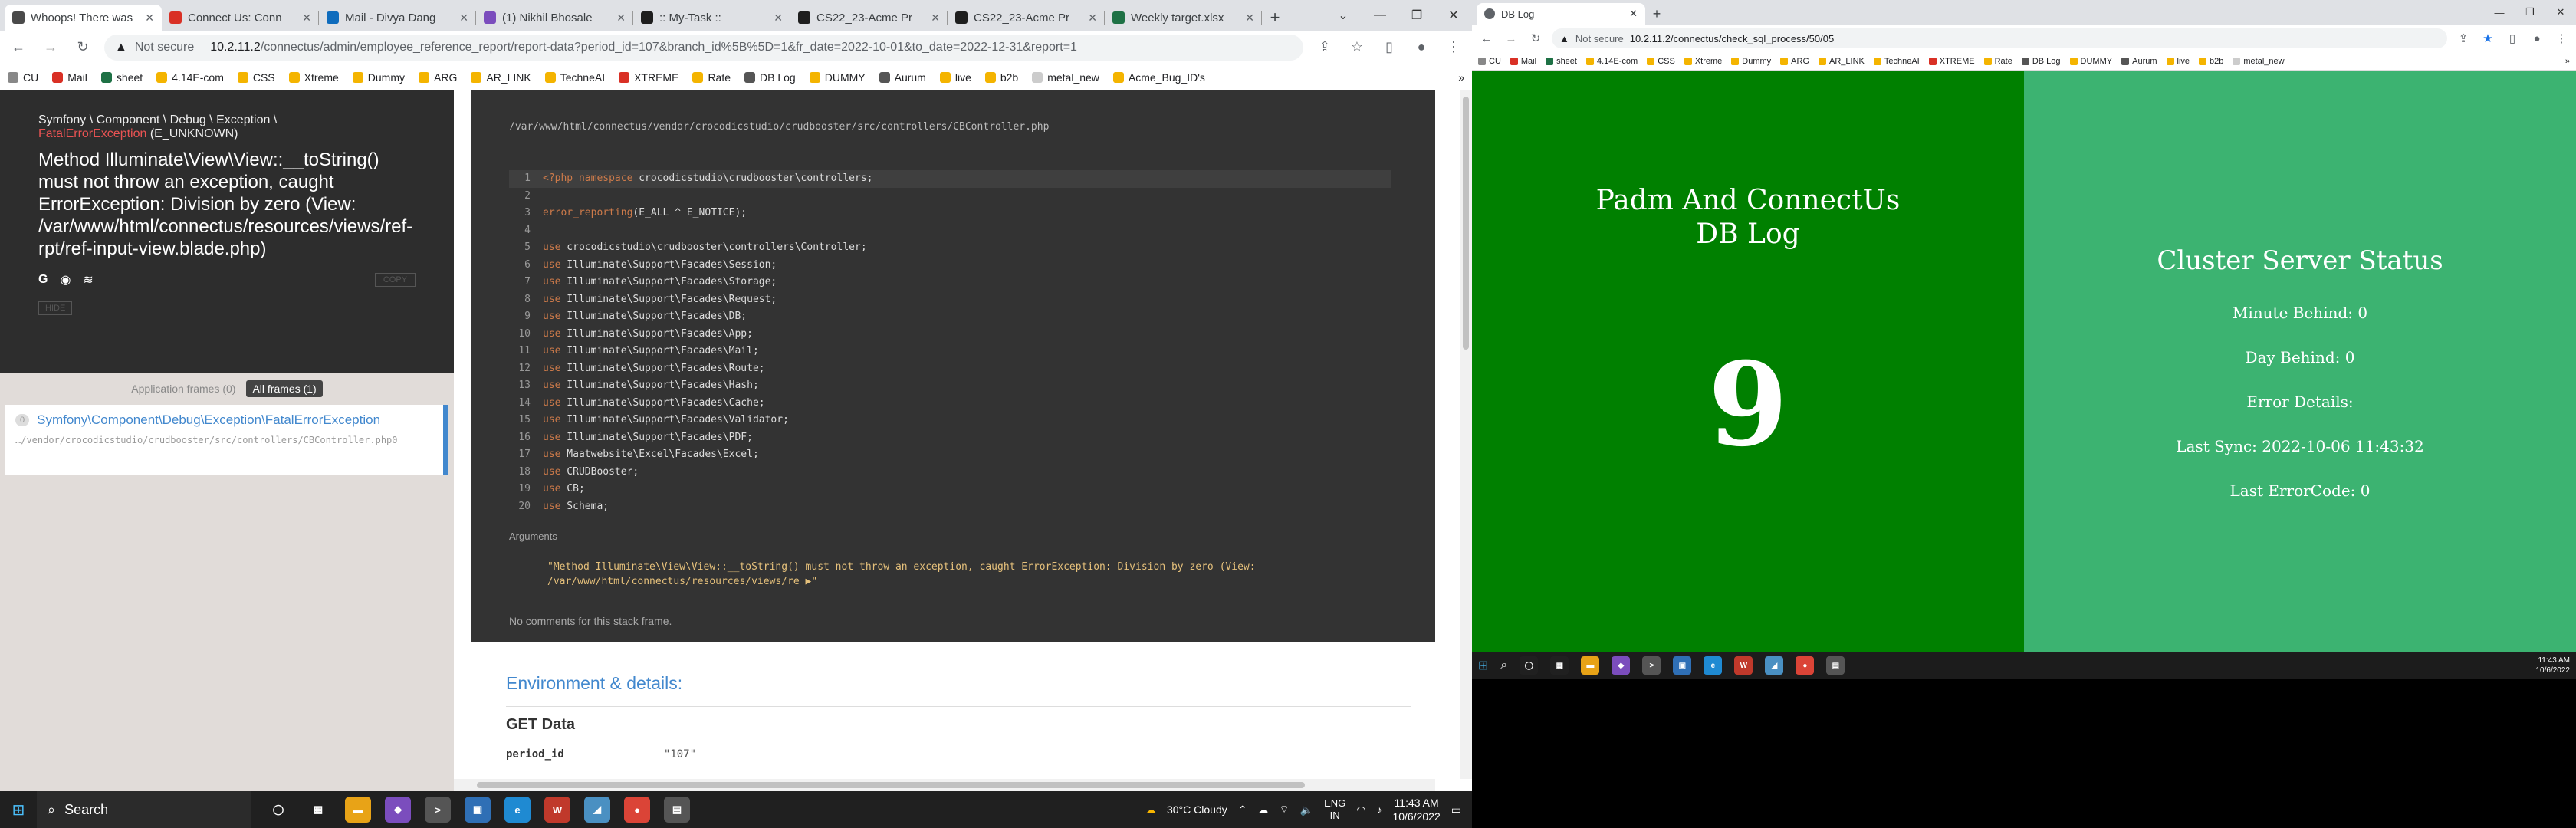  What do you see at coordinates (56, 308) in the screenshot?
I see `hide-button: HIDE` at bounding box center [56, 308].